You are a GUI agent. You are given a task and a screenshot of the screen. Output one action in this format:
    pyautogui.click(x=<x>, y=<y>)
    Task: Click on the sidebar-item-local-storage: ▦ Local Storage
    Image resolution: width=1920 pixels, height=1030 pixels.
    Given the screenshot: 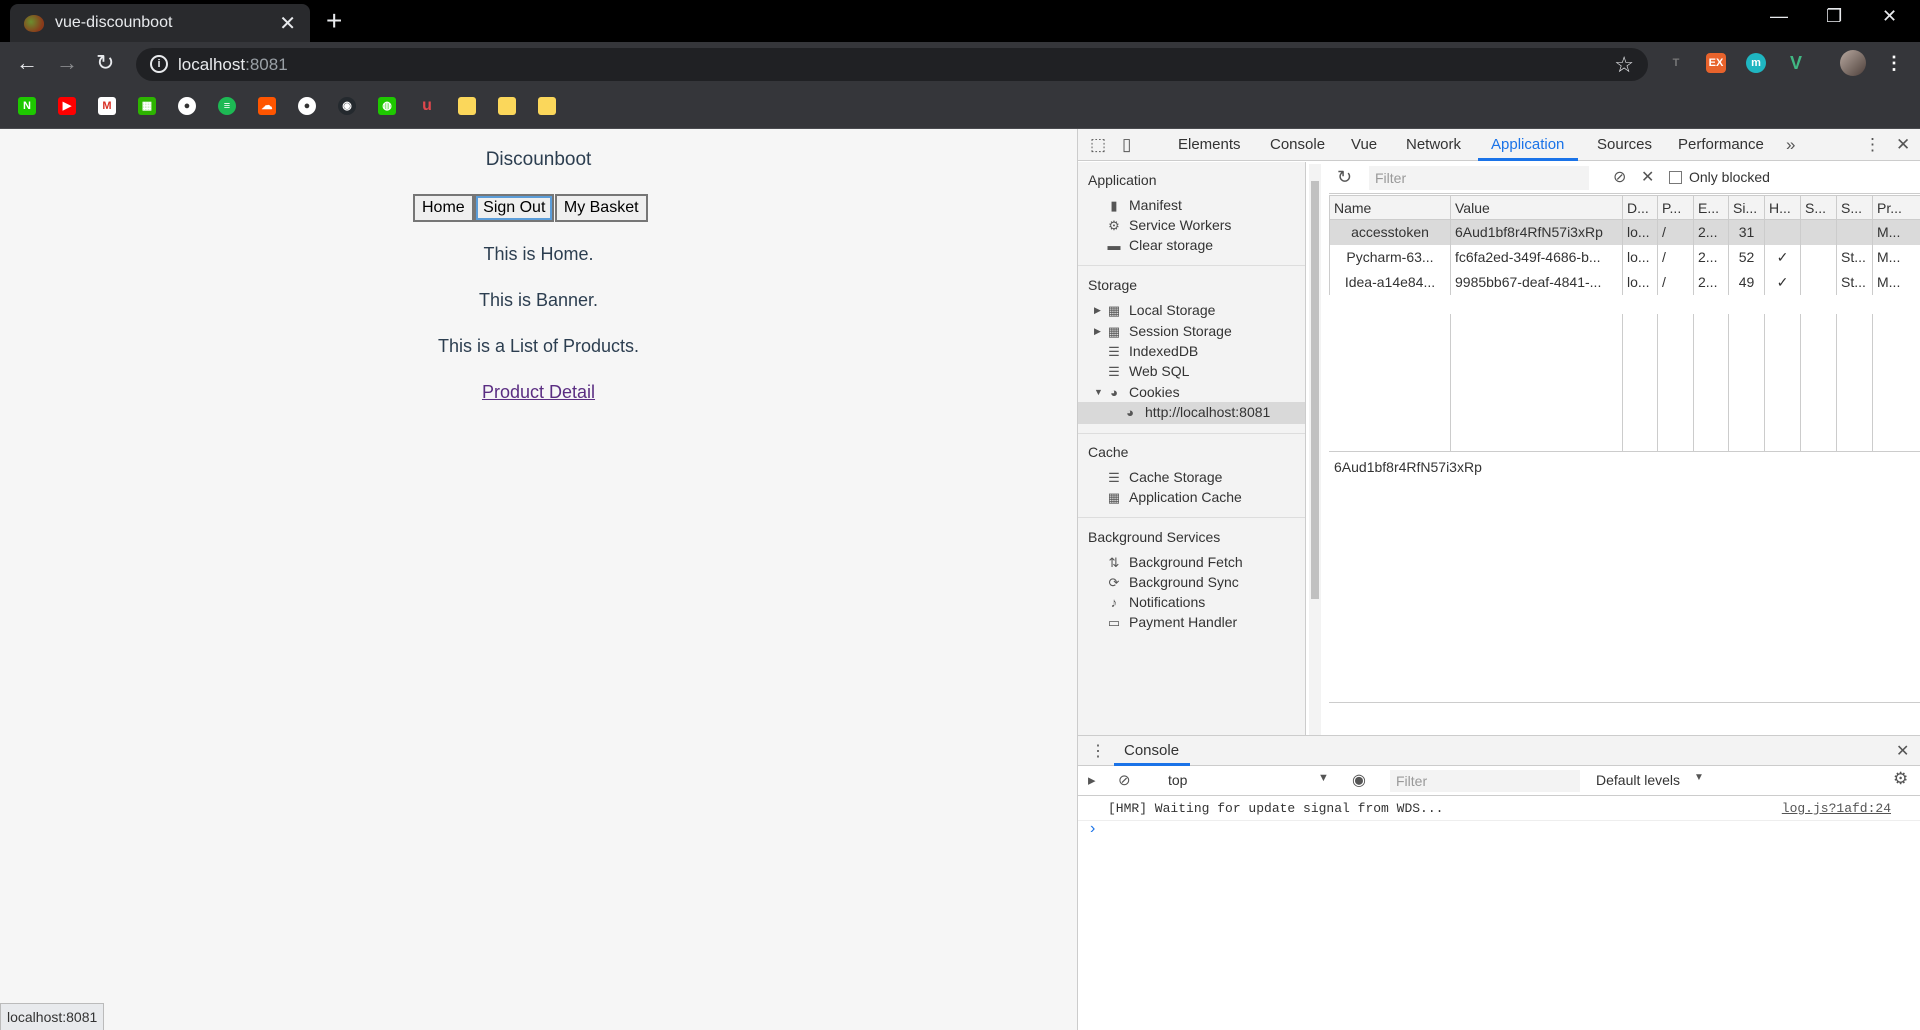 What is the action you would take?
    pyautogui.click(x=1161, y=310)
    